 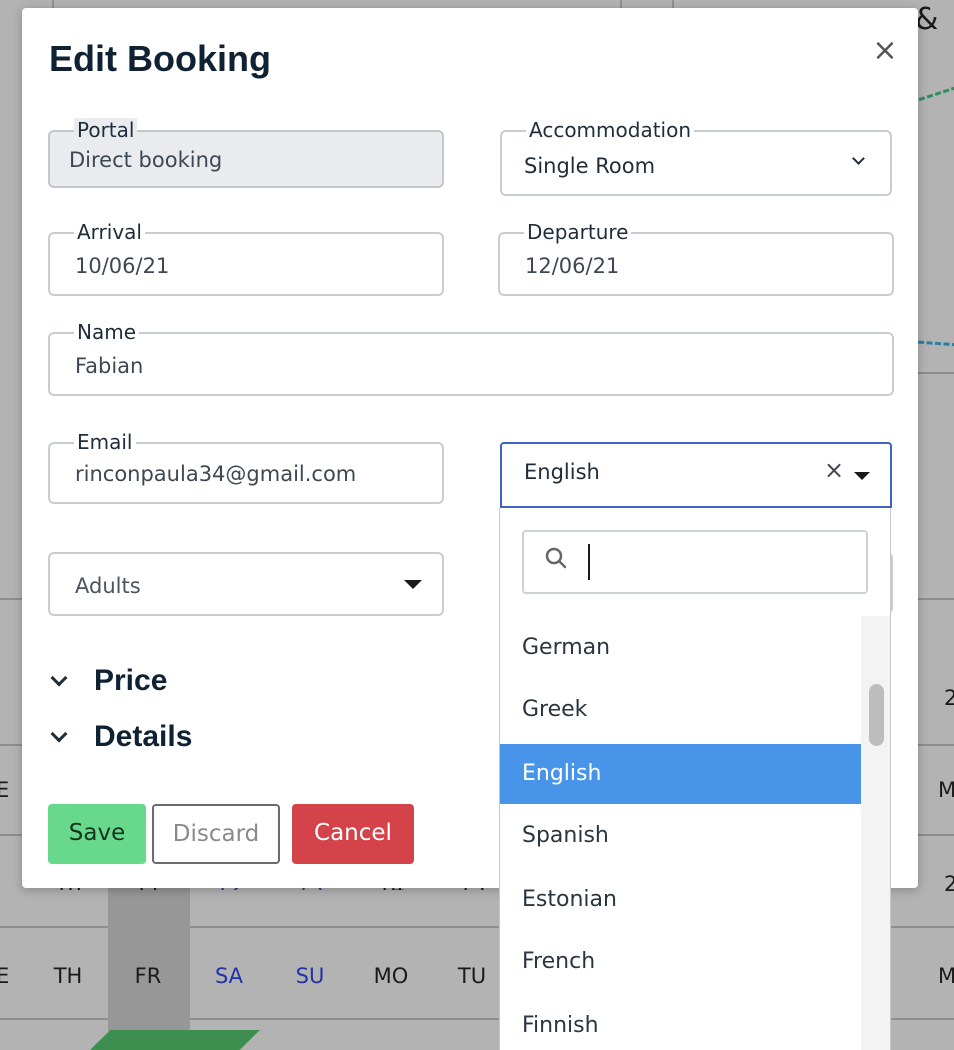 I want to click on weekday-label: M, so click(x=946, y=976).